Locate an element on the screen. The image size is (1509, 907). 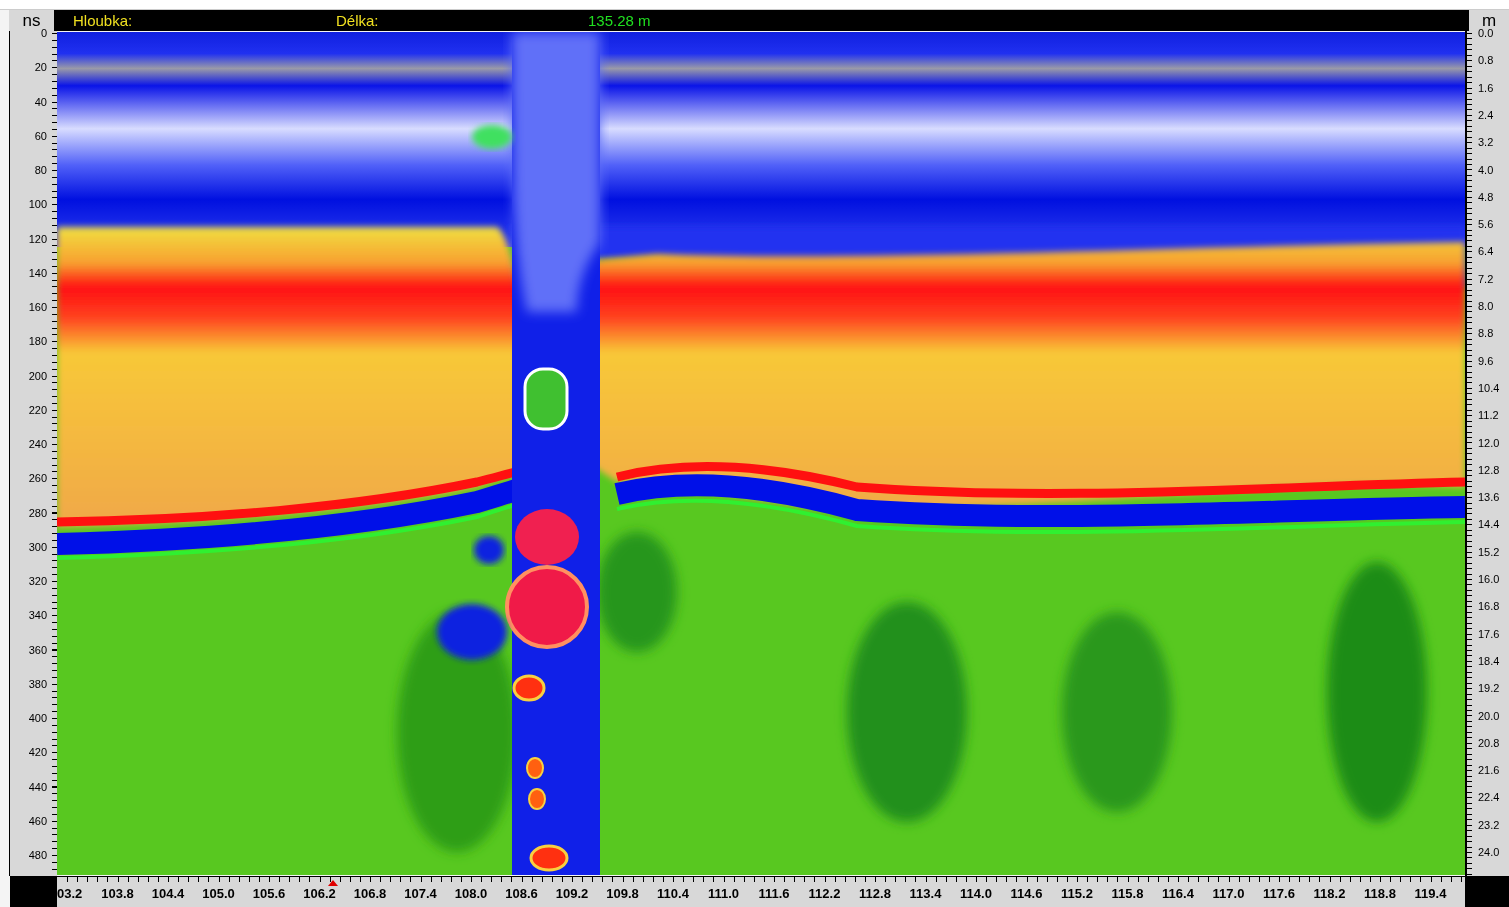
axis-tick-label: 118.8 is located at coordinates (1380, 893).